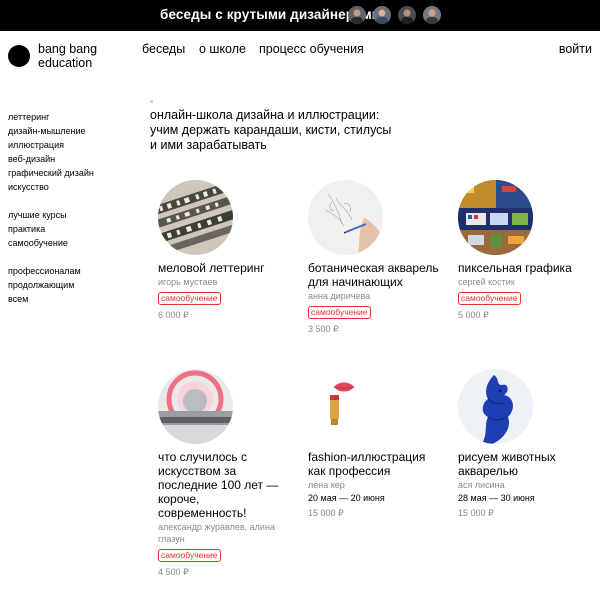 This screenshot has width=600, height=600. What do you see at coordinates (528, 485) in the screenshot?
I see `course-author: ася лисина` at bounding box center [528, 485].